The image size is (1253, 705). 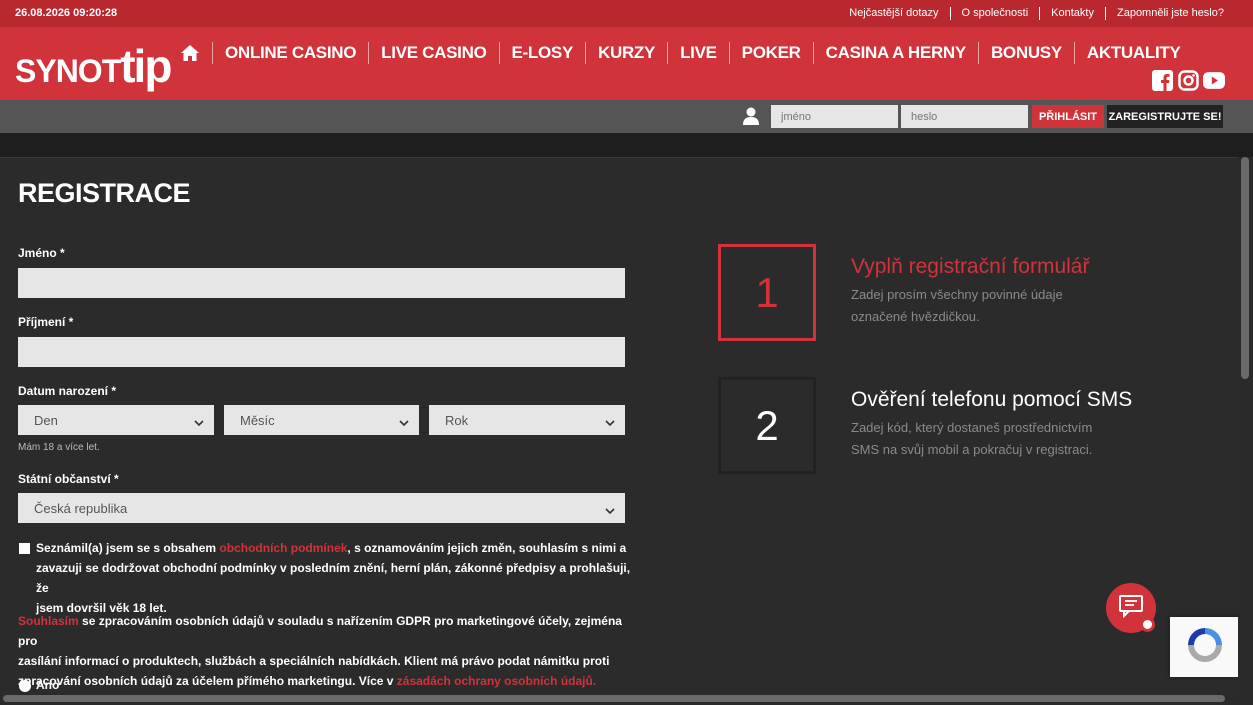 What do you see at coordinates (767, 292) in the screenshot?
I see `step-1-number: 1` at bounding box center [767, 292].